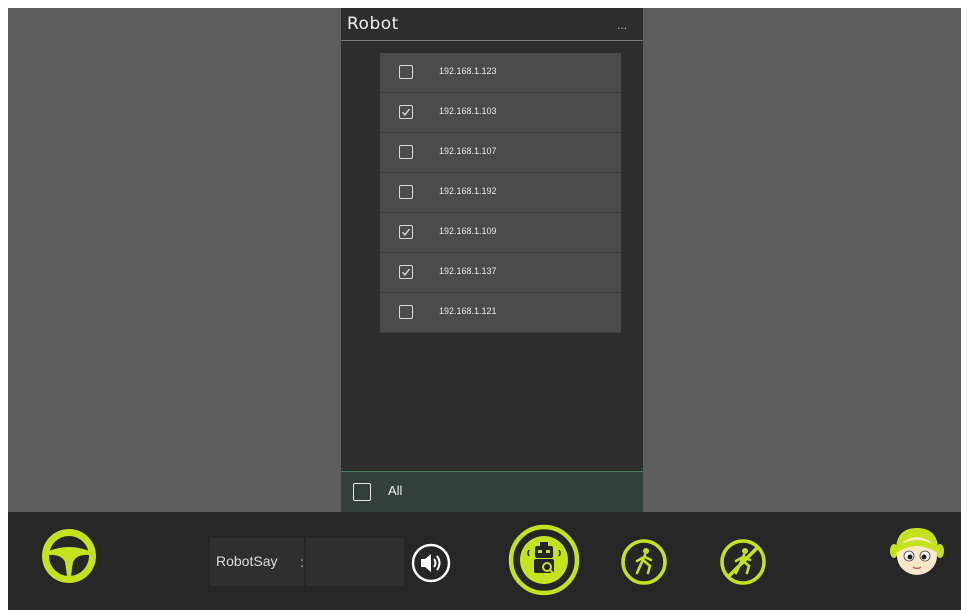 This screenshot has width=967, height=610. I want to click on select-all-bar: All, so click(492, 492).